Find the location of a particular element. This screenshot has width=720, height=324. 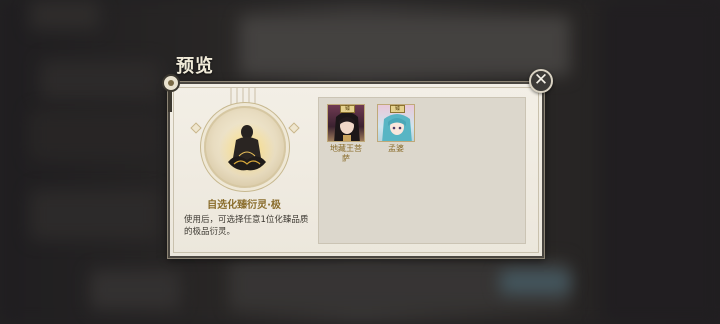

emblem-right-diamond-icon is located at coordinates (294, 128).